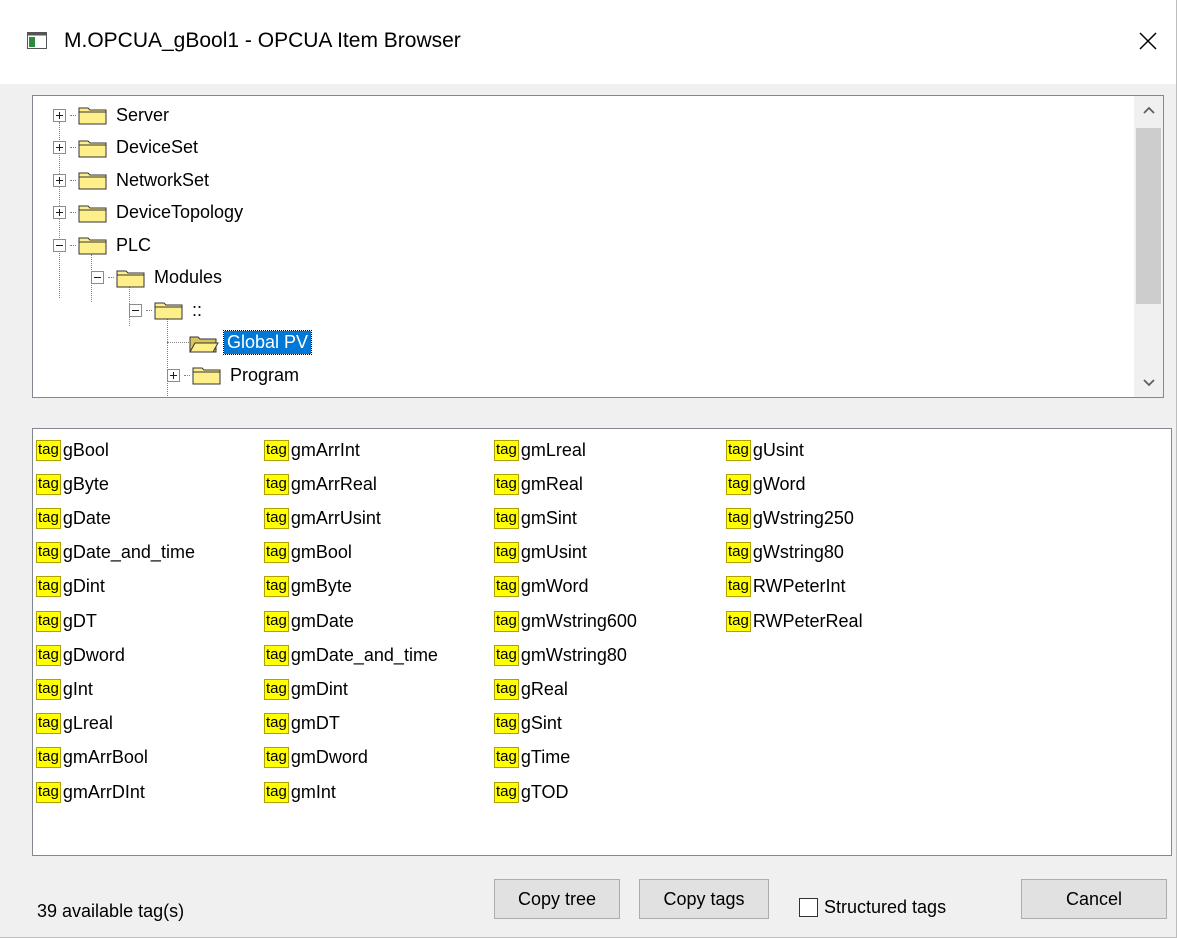 The height and width of the screenshot is (938, 1177). Describe the element at coordinates (704, 899) in the screenshot. I see `copy-tags-button: Copy tags` at that location.